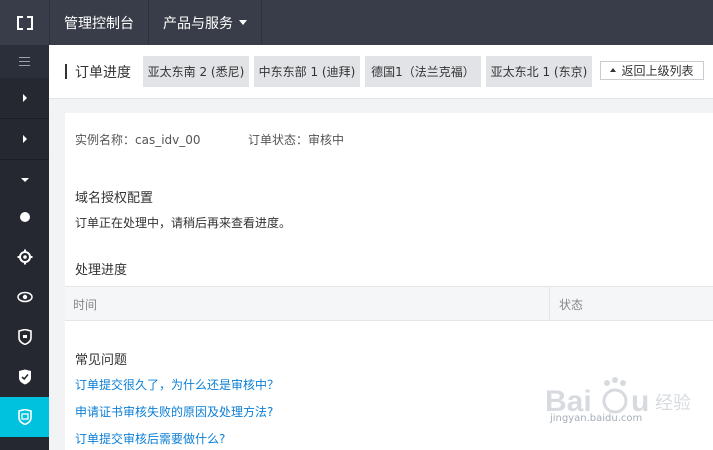 This screenshot has width=713, height=450. I want to click on sidebar, so click(24, 247).